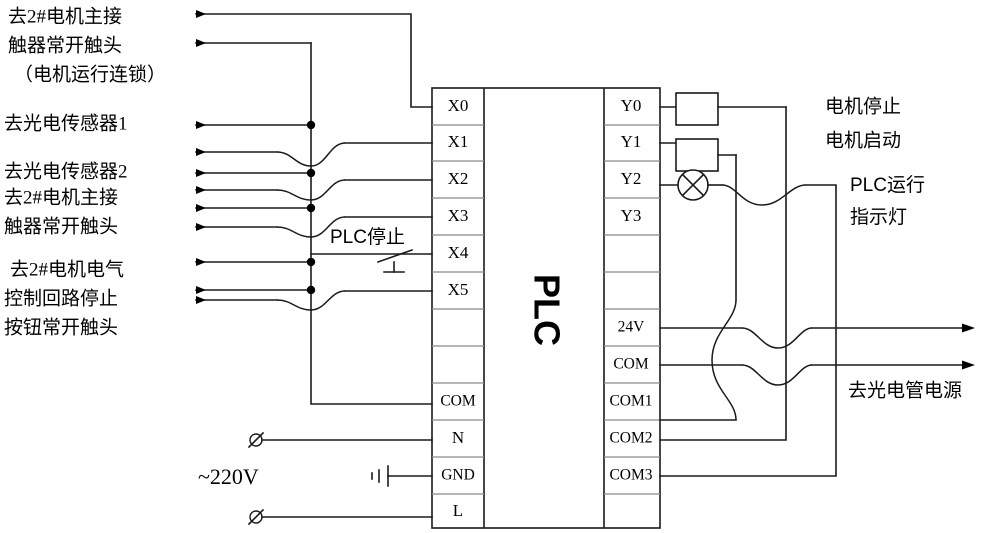  I want to click on terminal-com-output: COM, so click(631, 364).